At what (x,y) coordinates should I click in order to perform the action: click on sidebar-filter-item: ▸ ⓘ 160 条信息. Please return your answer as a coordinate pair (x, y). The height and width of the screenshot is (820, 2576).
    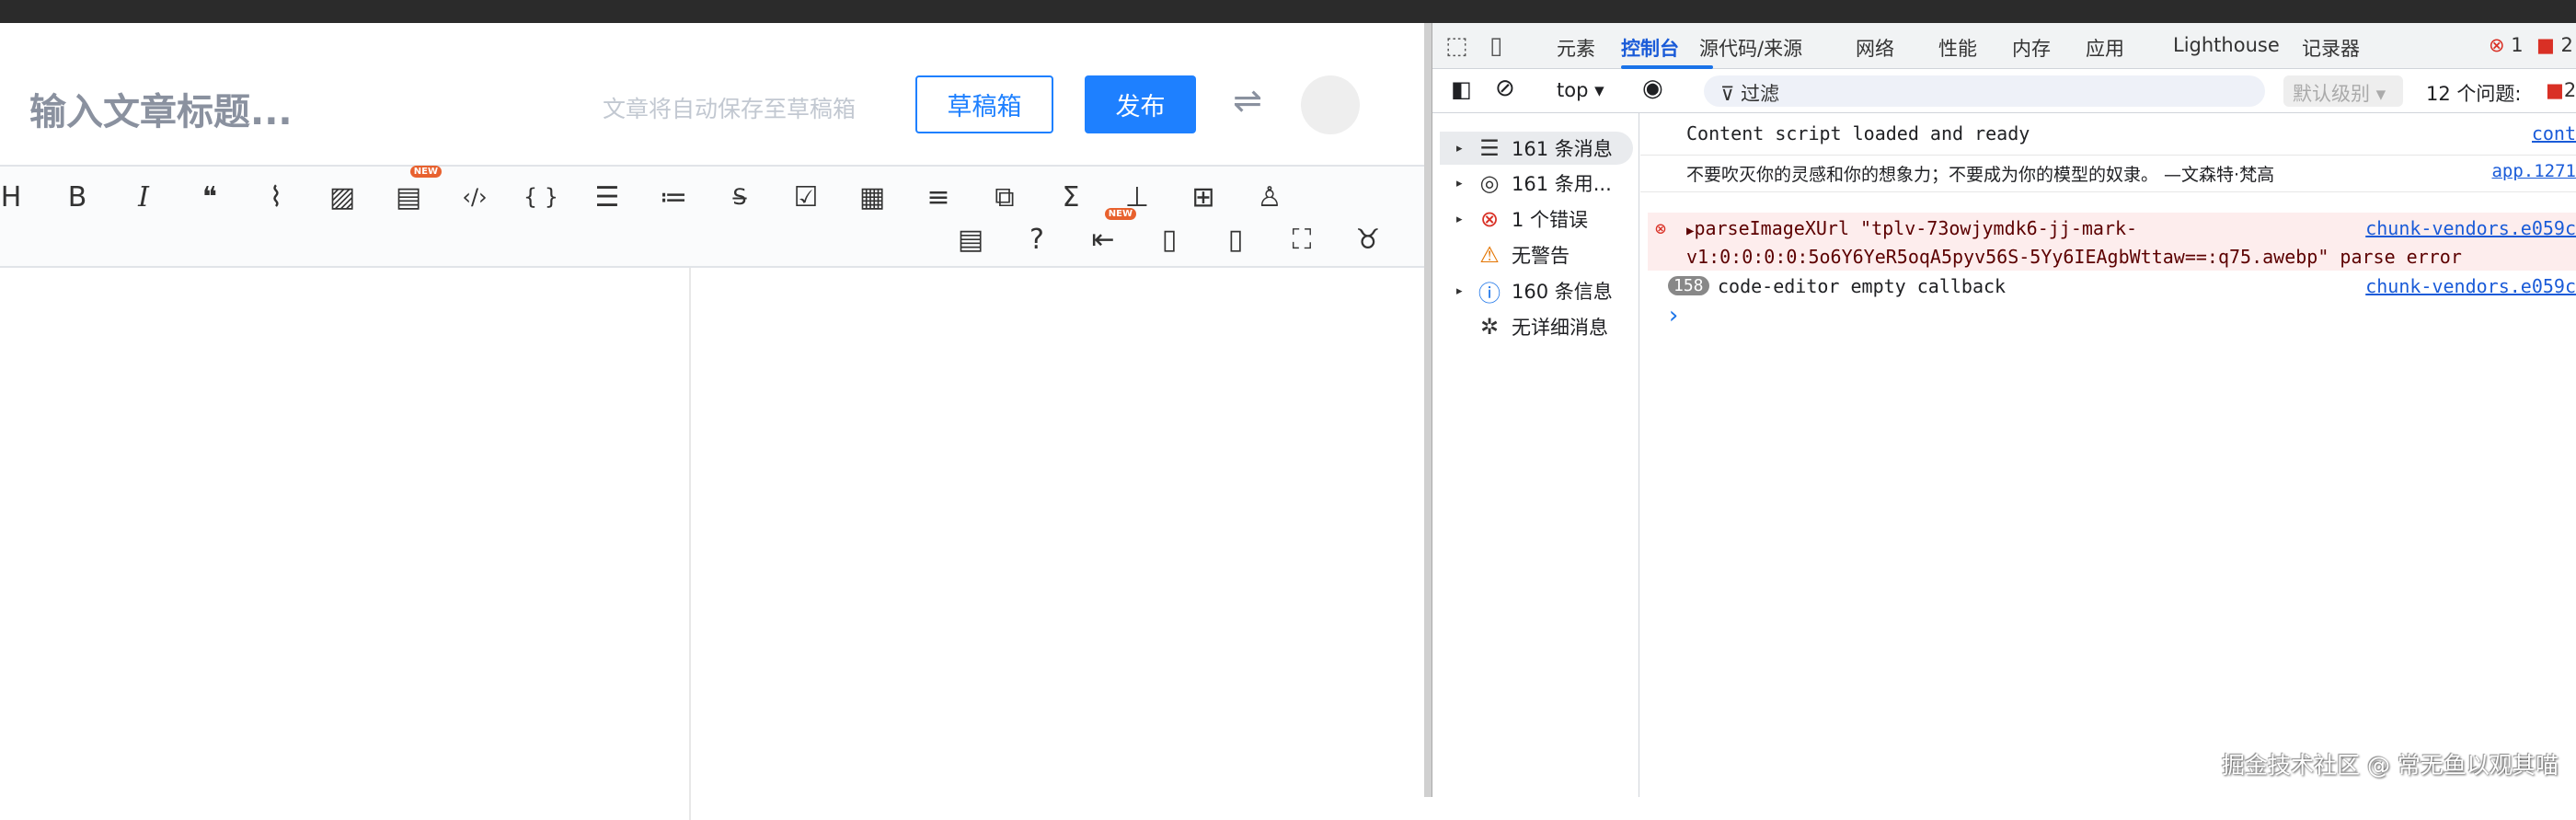
    Looking at the image, I should click on (1536, 291).